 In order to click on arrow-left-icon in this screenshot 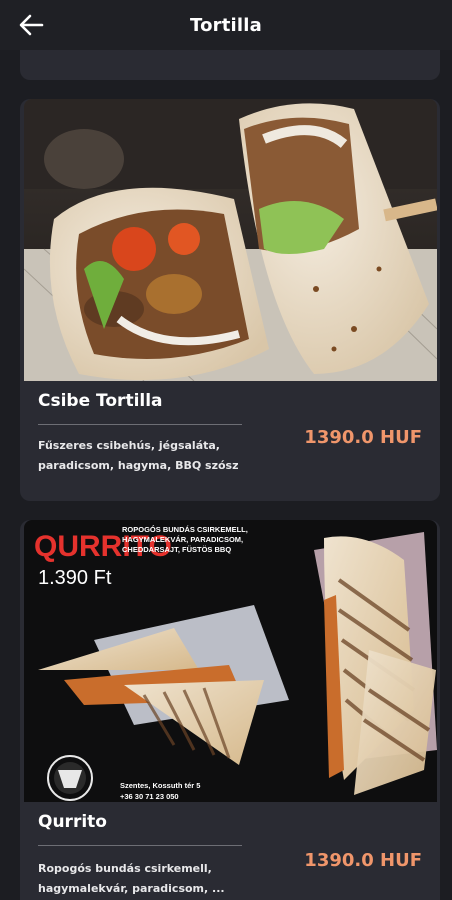, I will do `click(31, 25)`.